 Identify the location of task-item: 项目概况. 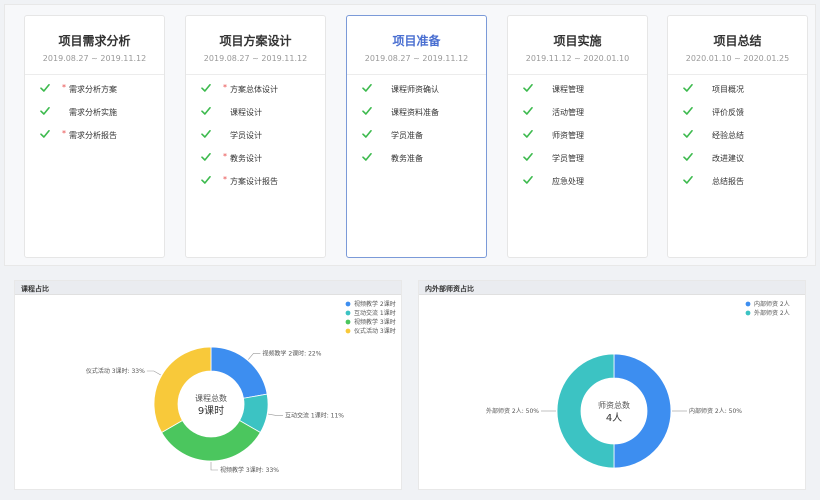
(737, 91).